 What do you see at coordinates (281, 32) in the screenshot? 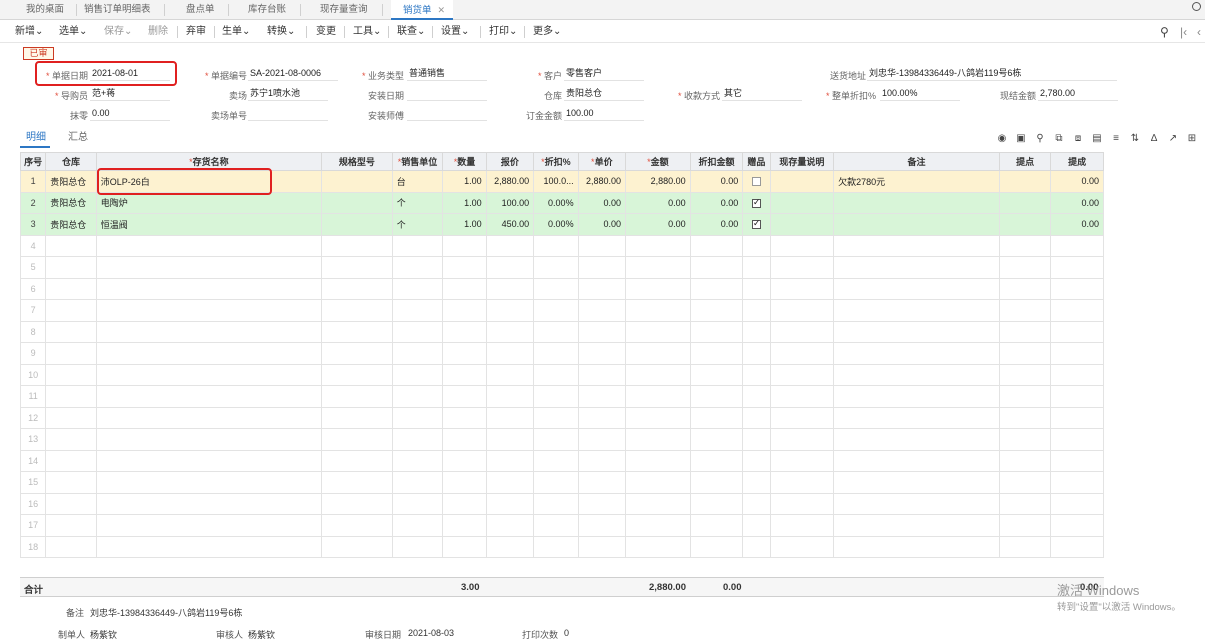
I see `convert-button: 转换⌄` at bounding box center [281, 32].